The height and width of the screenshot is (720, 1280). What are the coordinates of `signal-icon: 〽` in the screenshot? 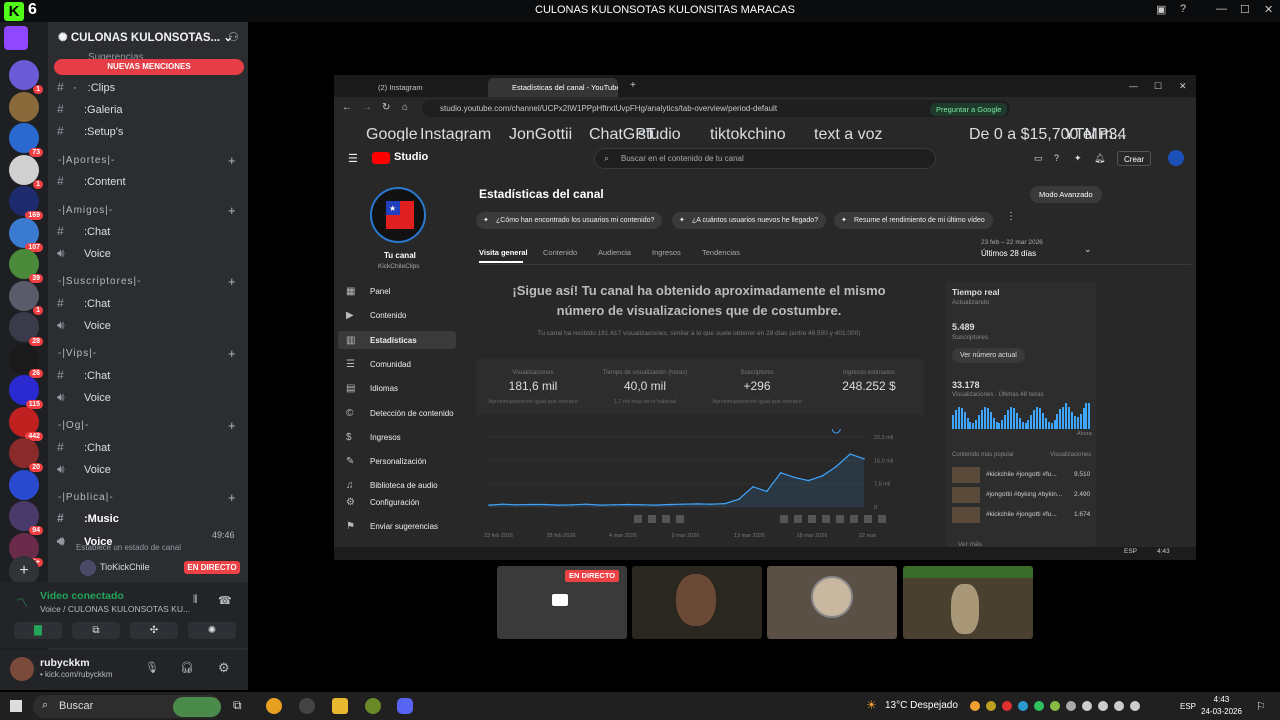 It's located at (22, 602).